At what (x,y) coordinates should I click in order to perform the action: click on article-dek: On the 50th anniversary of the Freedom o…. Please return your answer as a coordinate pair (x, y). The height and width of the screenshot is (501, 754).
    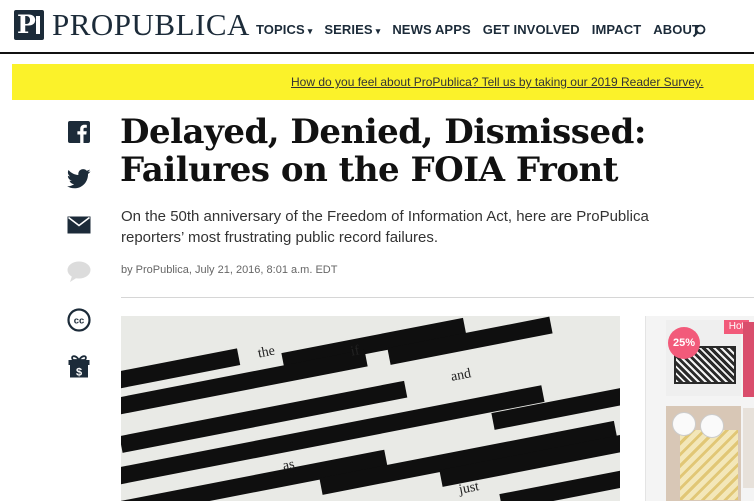
    Looking at the image, I should click on (385, 227).